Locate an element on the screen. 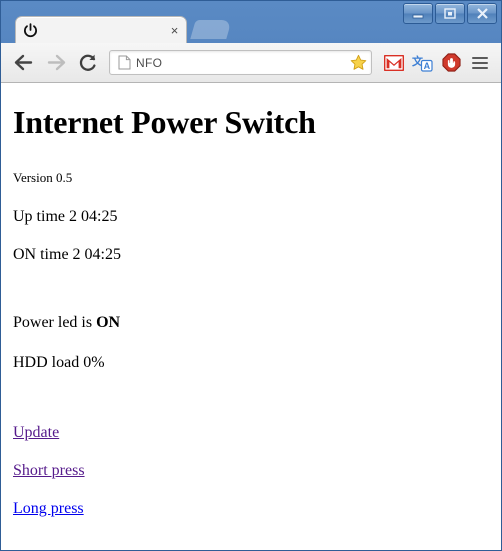  gmail-icon is located at coordinates (393, 62).